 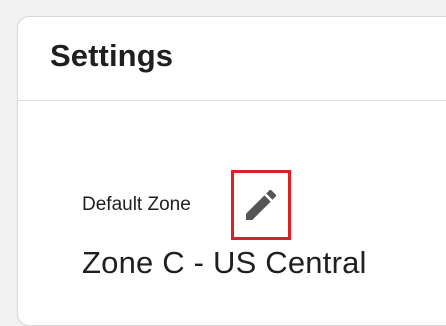 I want to click on pencil-icon, so click(x=261, y=204).